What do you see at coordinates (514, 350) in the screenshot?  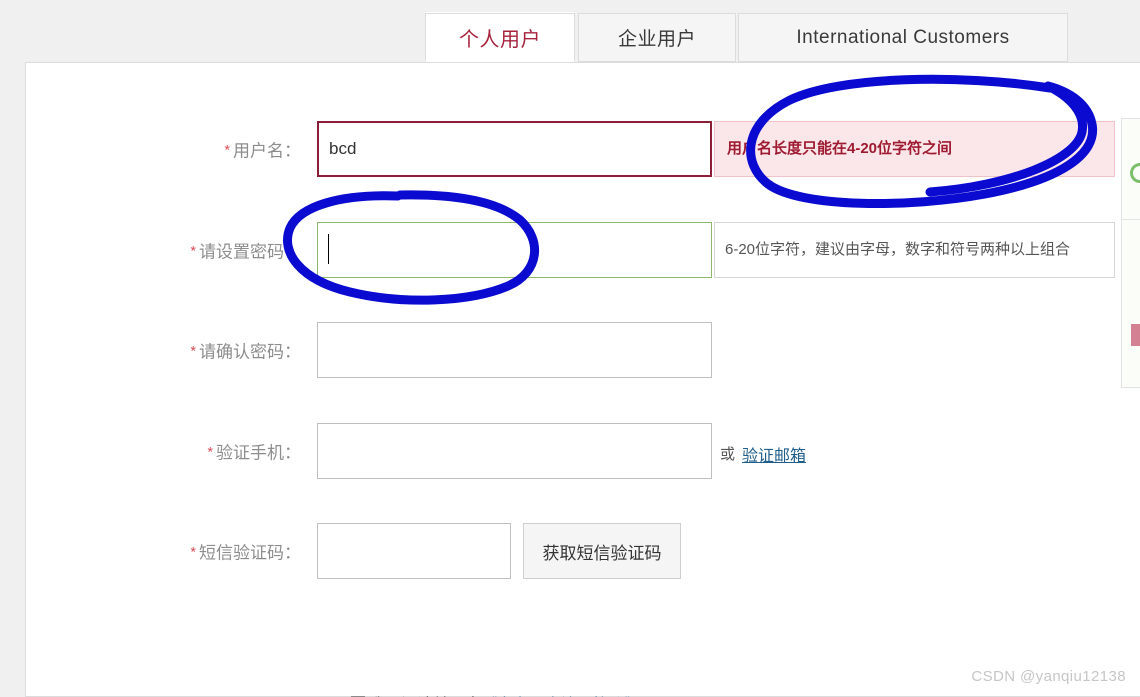 I see `confirm-password-input` at bounding box center [514, 350].